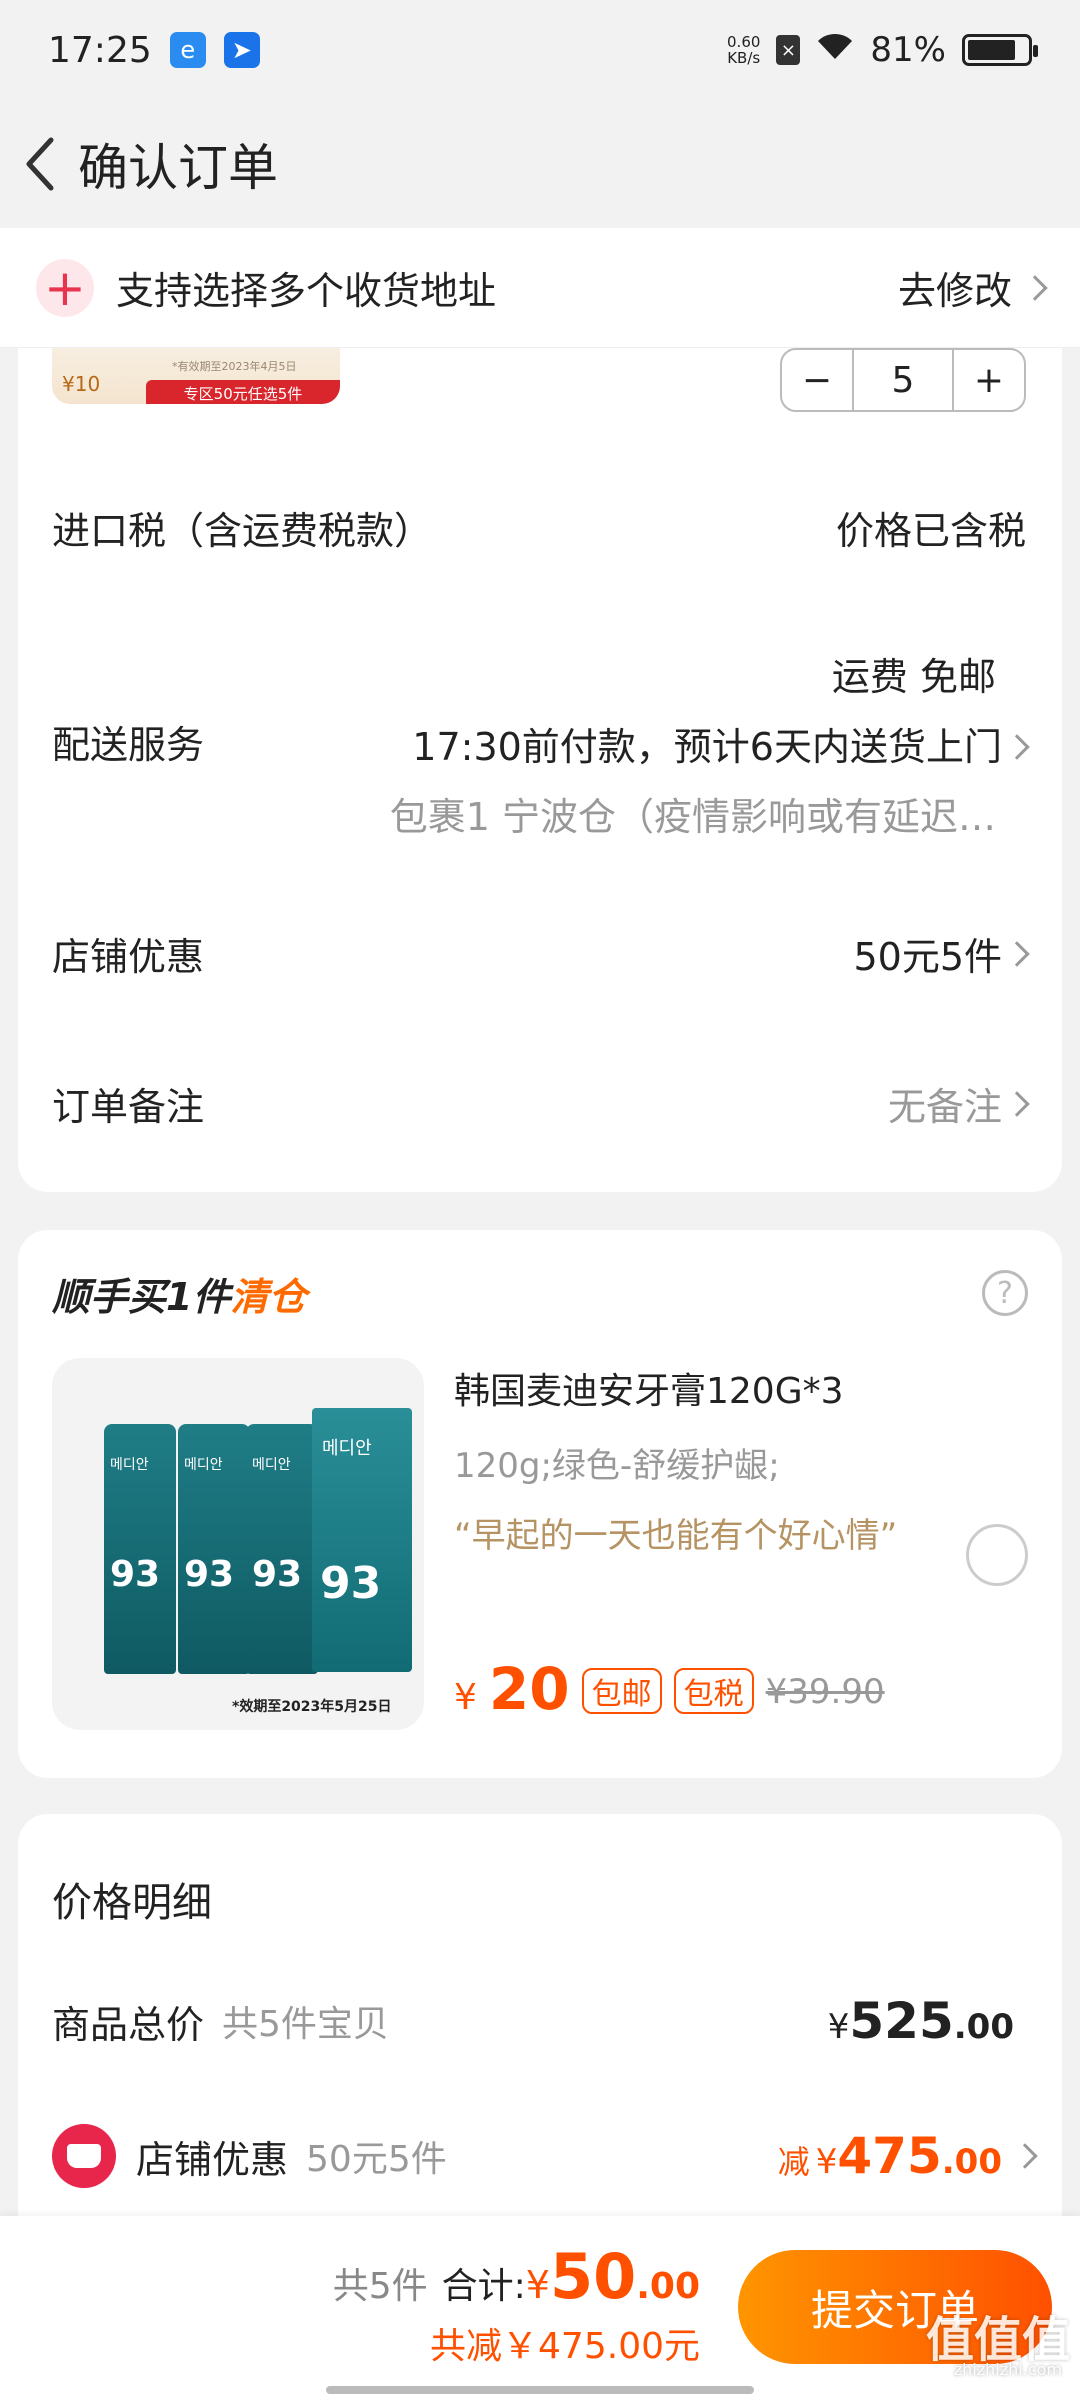 The width and height of the screenshot is (1080, 2400). What do you see at coordinates (944, 1107) in the screenshot?
I see `order-remark-value: 无备注` at bounding box center [944, 1107].